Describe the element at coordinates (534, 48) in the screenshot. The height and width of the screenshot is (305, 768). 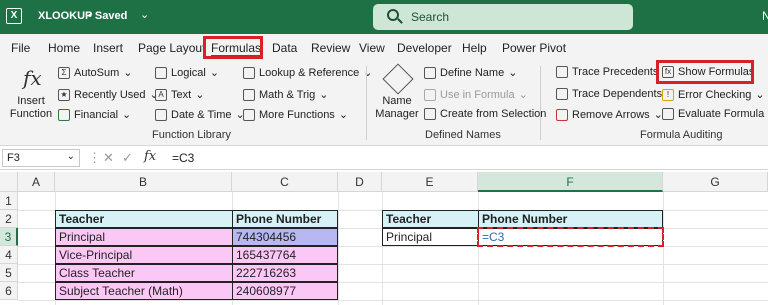
I see `tab-power-pivot: Power Pivot` at that location.